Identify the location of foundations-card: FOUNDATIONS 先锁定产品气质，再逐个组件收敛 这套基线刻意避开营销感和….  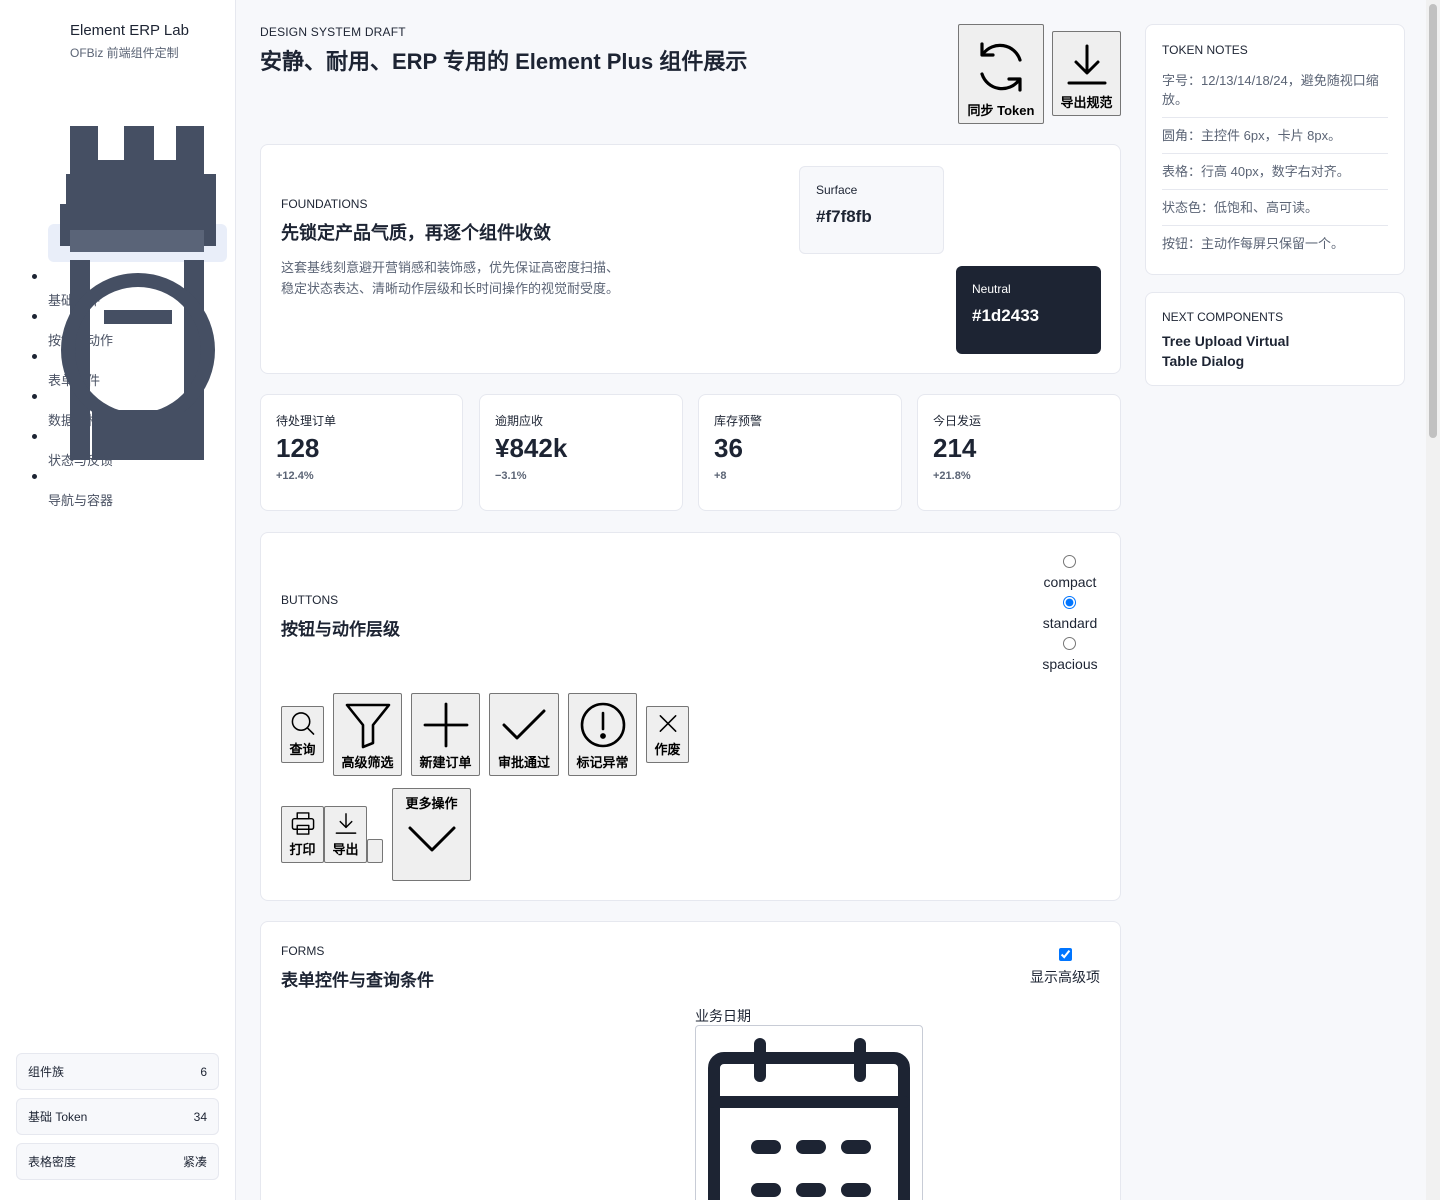
(690, 259).